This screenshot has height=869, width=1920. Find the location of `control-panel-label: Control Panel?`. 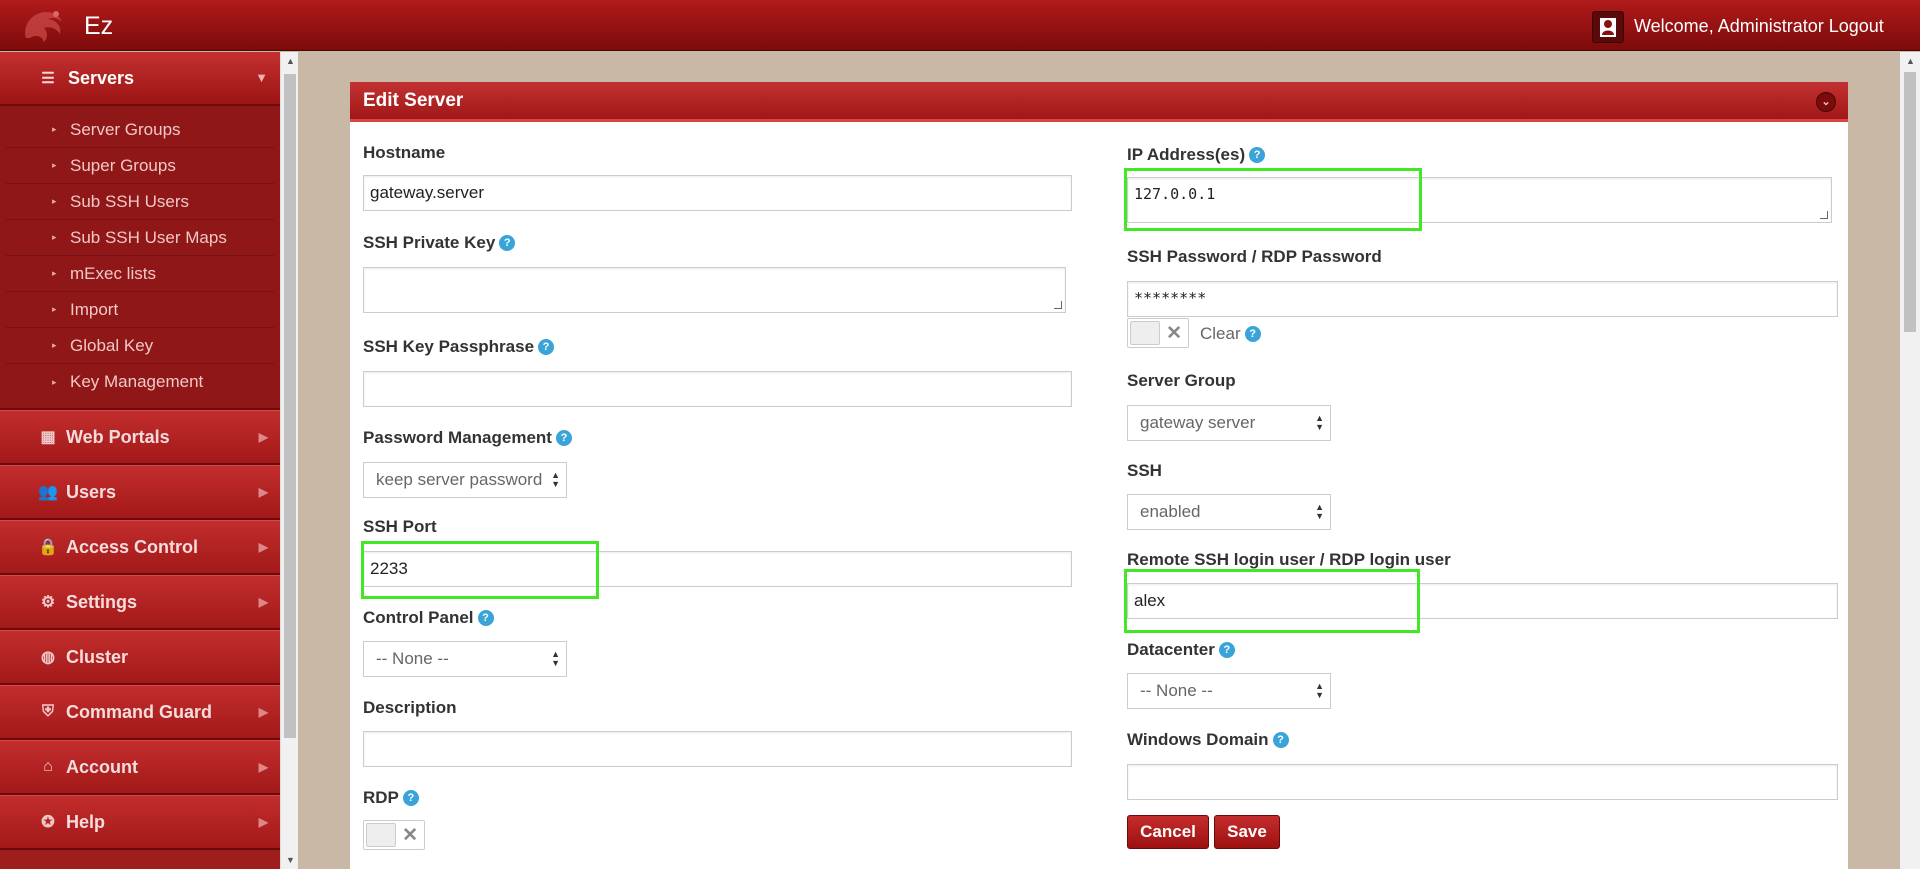

control-panel-label: Control Panel? is located at coordinates (428, 618).